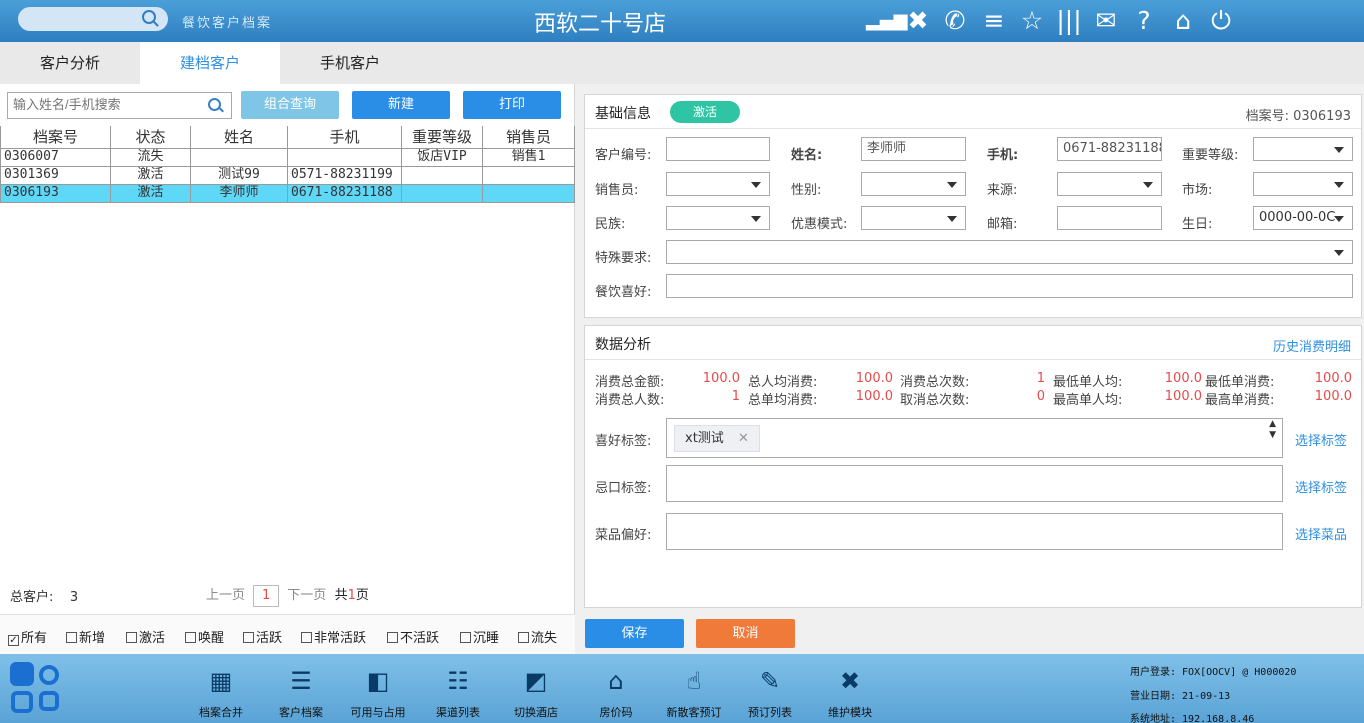  I want to click on bottom-merge-button: ▦ 档案合并, so click(221, 693).